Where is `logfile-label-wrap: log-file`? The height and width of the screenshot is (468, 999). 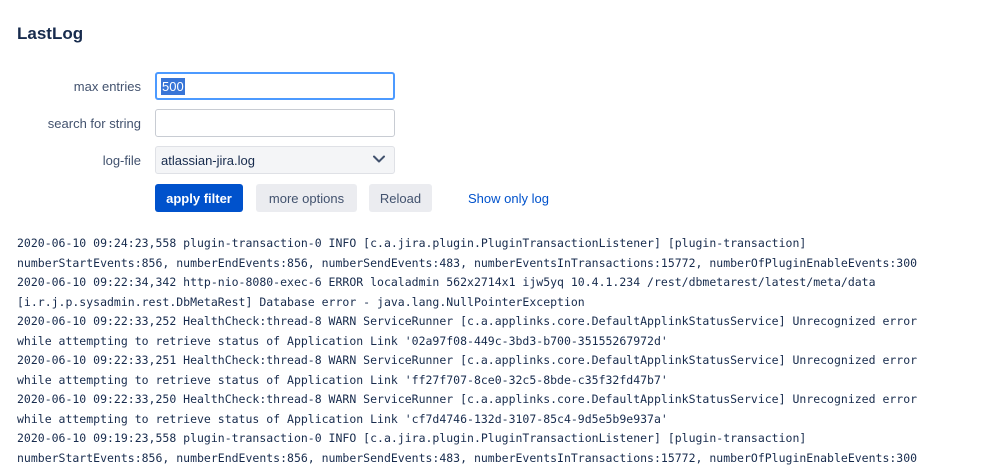 logfile-label-wrap: log-file is located at coordinates (70, 160).